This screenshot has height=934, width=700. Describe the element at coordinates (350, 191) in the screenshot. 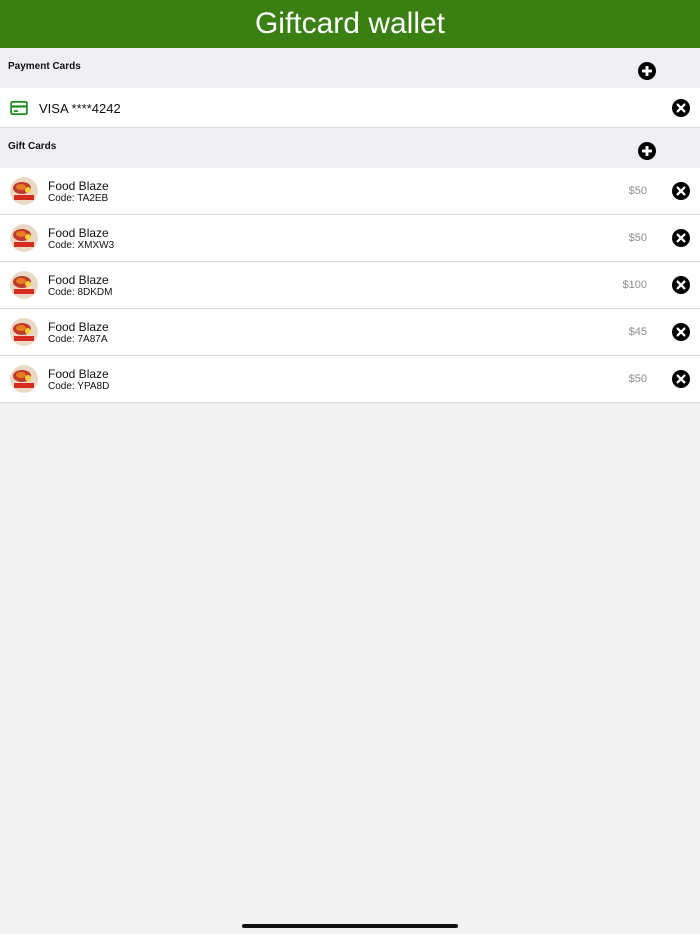

I see `gift-card-row: Food Blaze Code: TA2EB $50` at that location.